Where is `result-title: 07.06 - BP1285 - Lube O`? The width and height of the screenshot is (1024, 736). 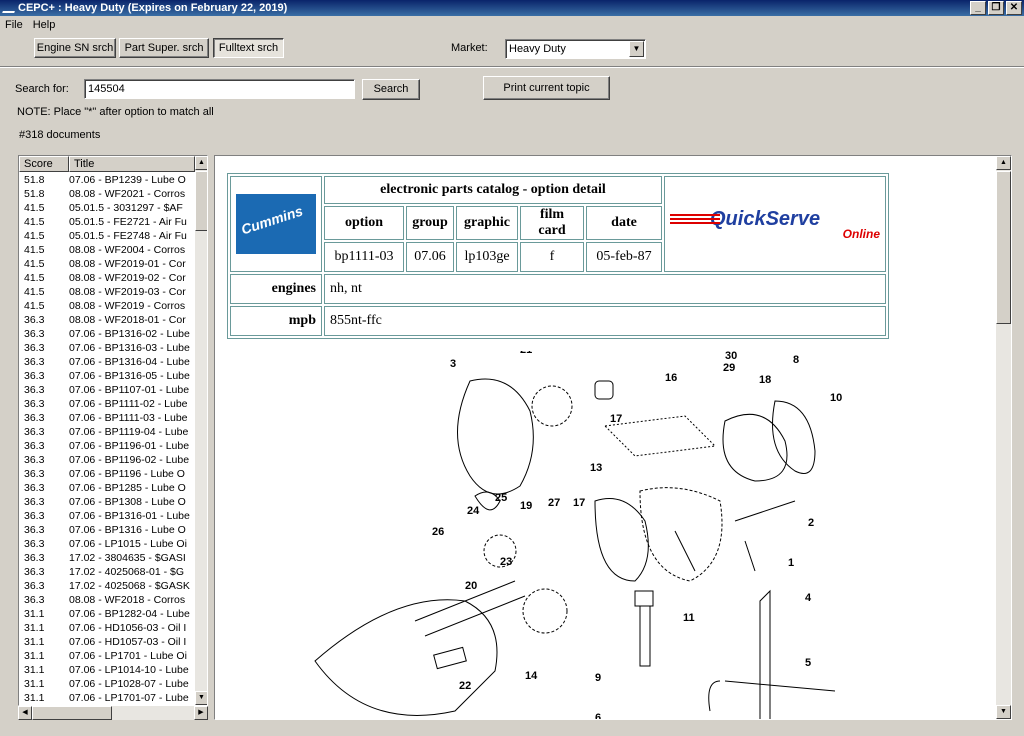 result-title: 07.06 - BP1285 - Lube O is located at coordinates (127, 488).